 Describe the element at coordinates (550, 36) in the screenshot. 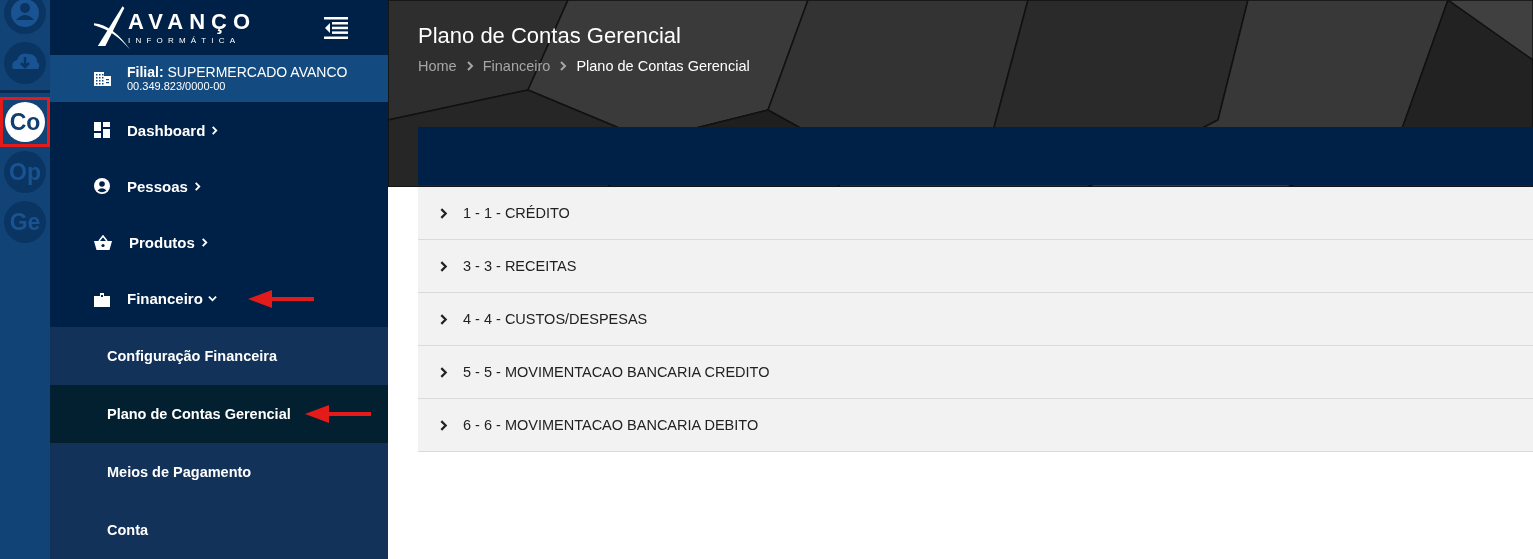

I see `page-title: Plano de Contas Gerencial` at that location.